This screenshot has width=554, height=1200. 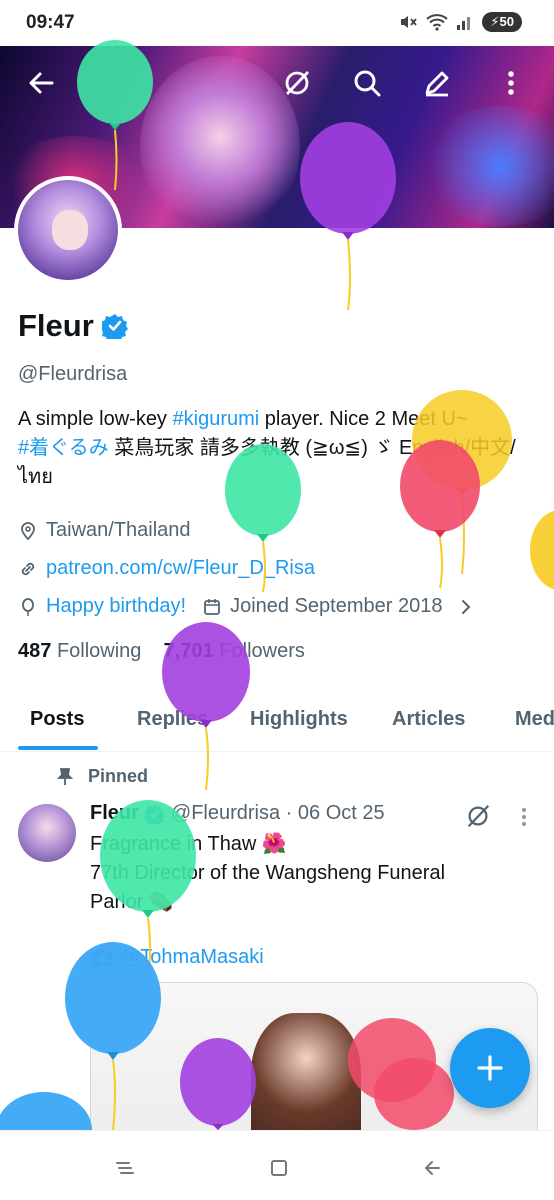 I want to click on pinned-label-row: Pinned, so click(x=102, y=776).